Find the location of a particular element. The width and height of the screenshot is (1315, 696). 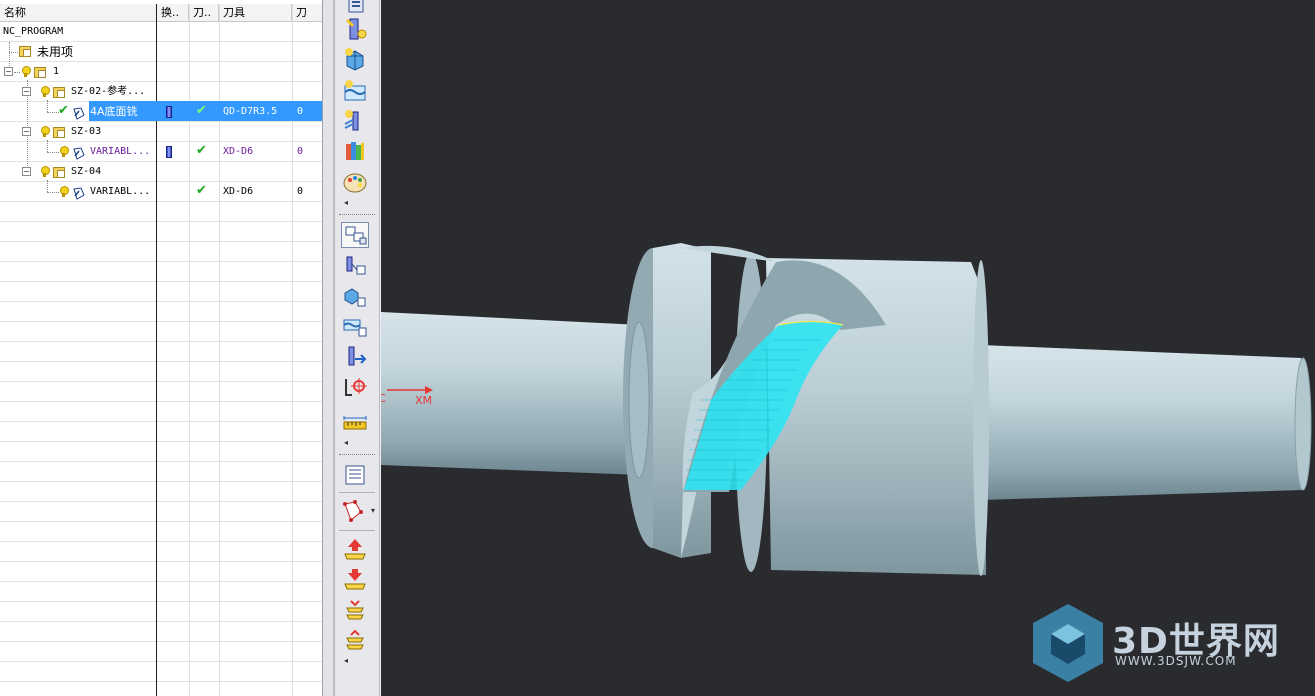

layer-icon is located at coordinates (355, 475).